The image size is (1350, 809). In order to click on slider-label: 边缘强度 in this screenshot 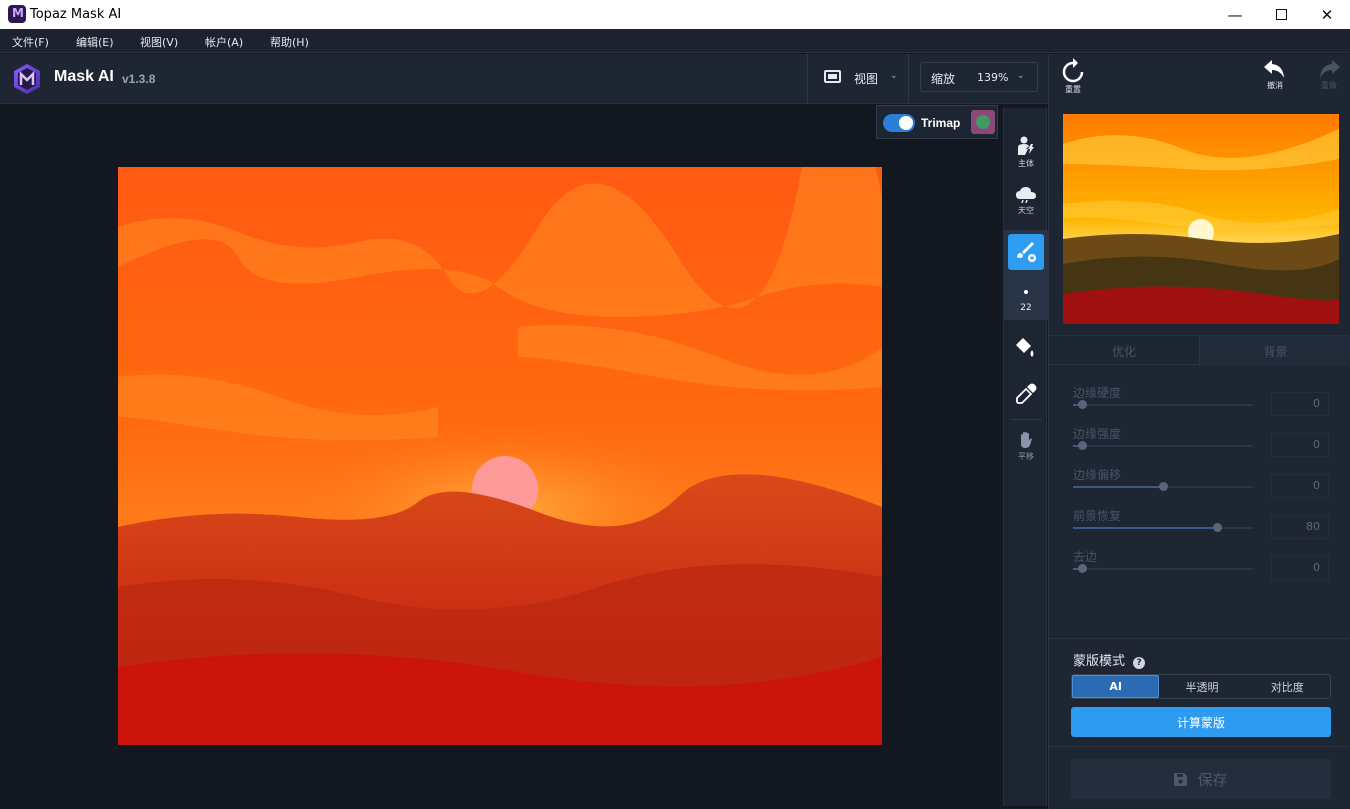, I will do `click(1097, 434)`.